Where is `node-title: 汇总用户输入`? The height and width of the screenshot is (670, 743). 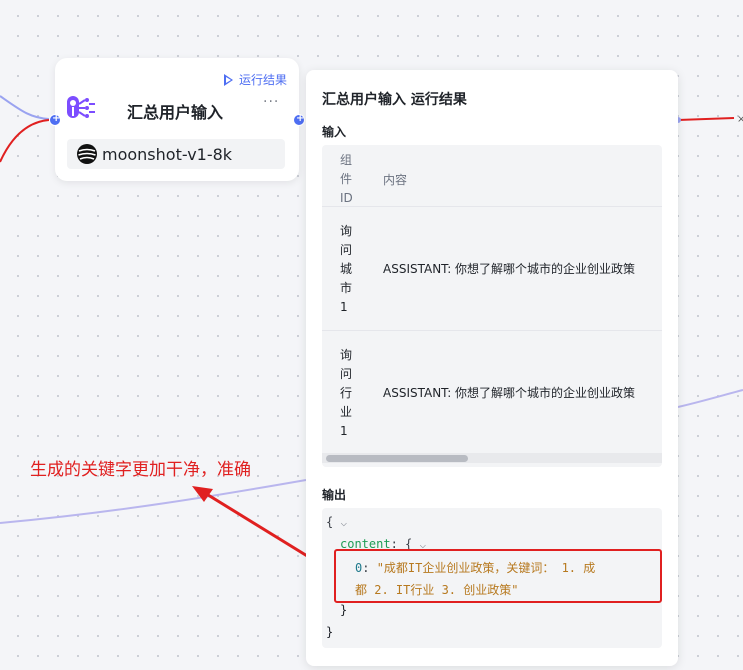
node-title: 汇总用户输入 is located at coordinates (175, 112).